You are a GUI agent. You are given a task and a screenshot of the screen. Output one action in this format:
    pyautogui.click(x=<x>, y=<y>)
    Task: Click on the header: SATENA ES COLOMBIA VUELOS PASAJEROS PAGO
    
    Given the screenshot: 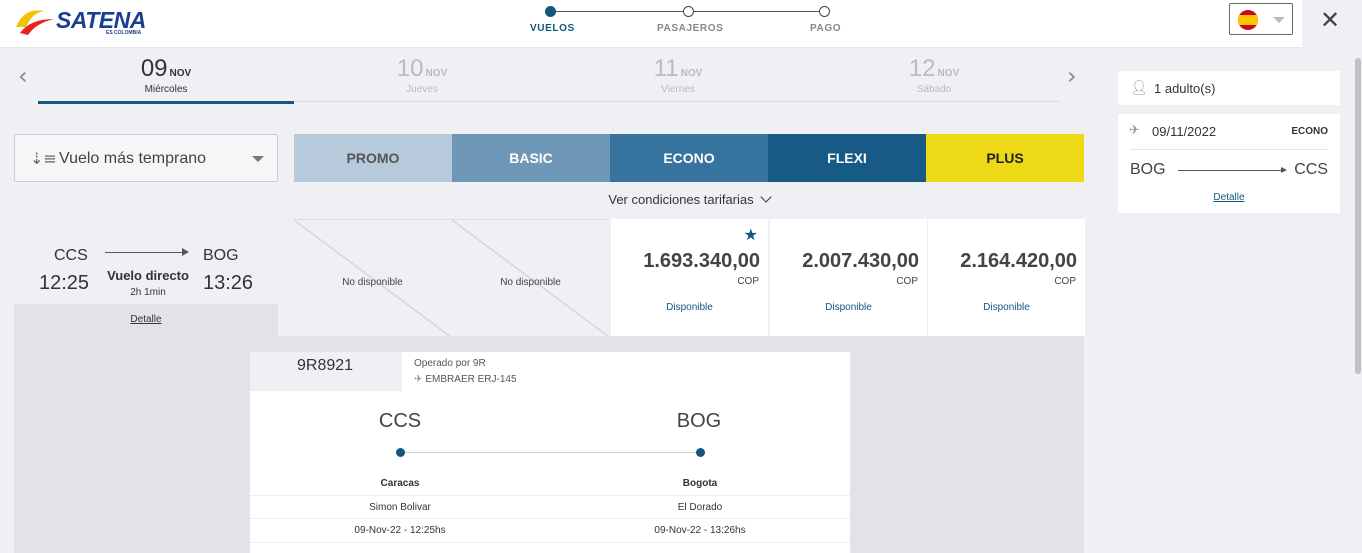 What is the action you would take?
    pyautogui.click(x=651, y=23)
    